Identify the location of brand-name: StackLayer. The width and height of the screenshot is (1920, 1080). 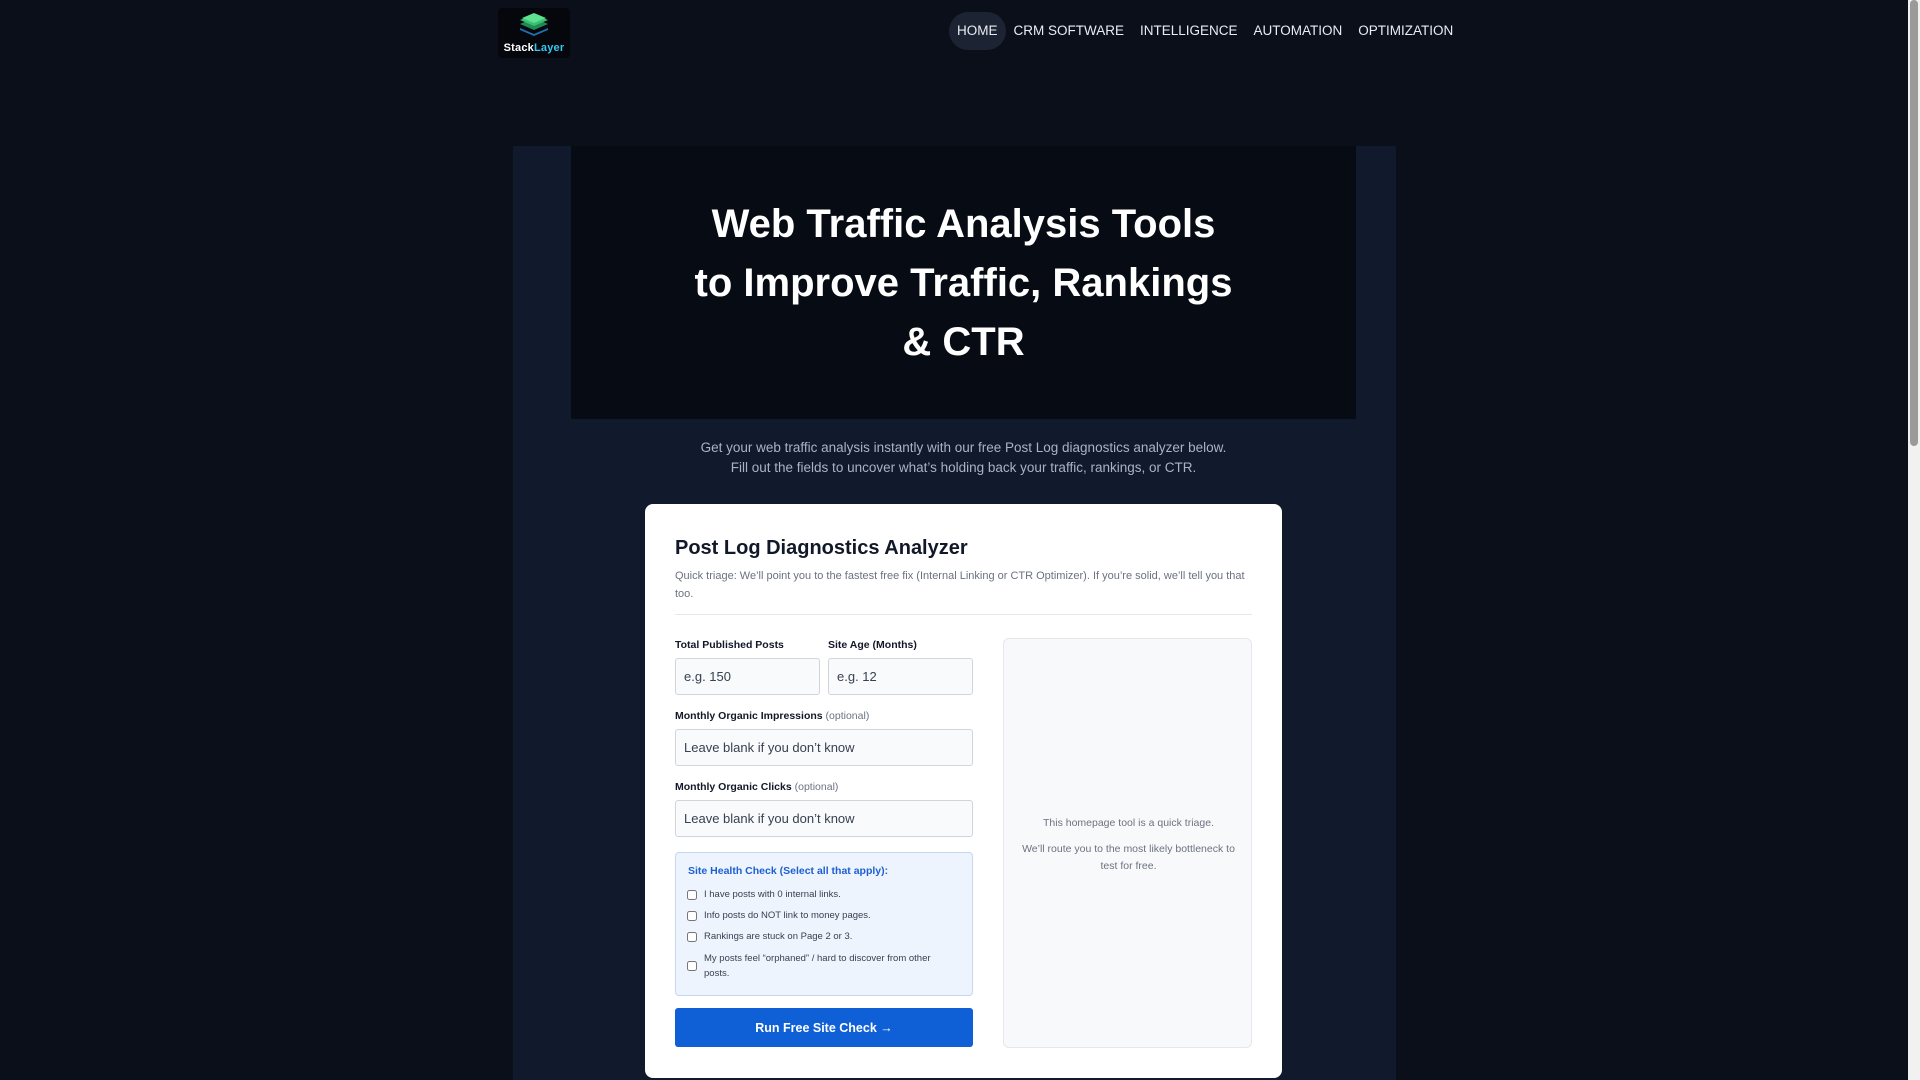
(534, 48).